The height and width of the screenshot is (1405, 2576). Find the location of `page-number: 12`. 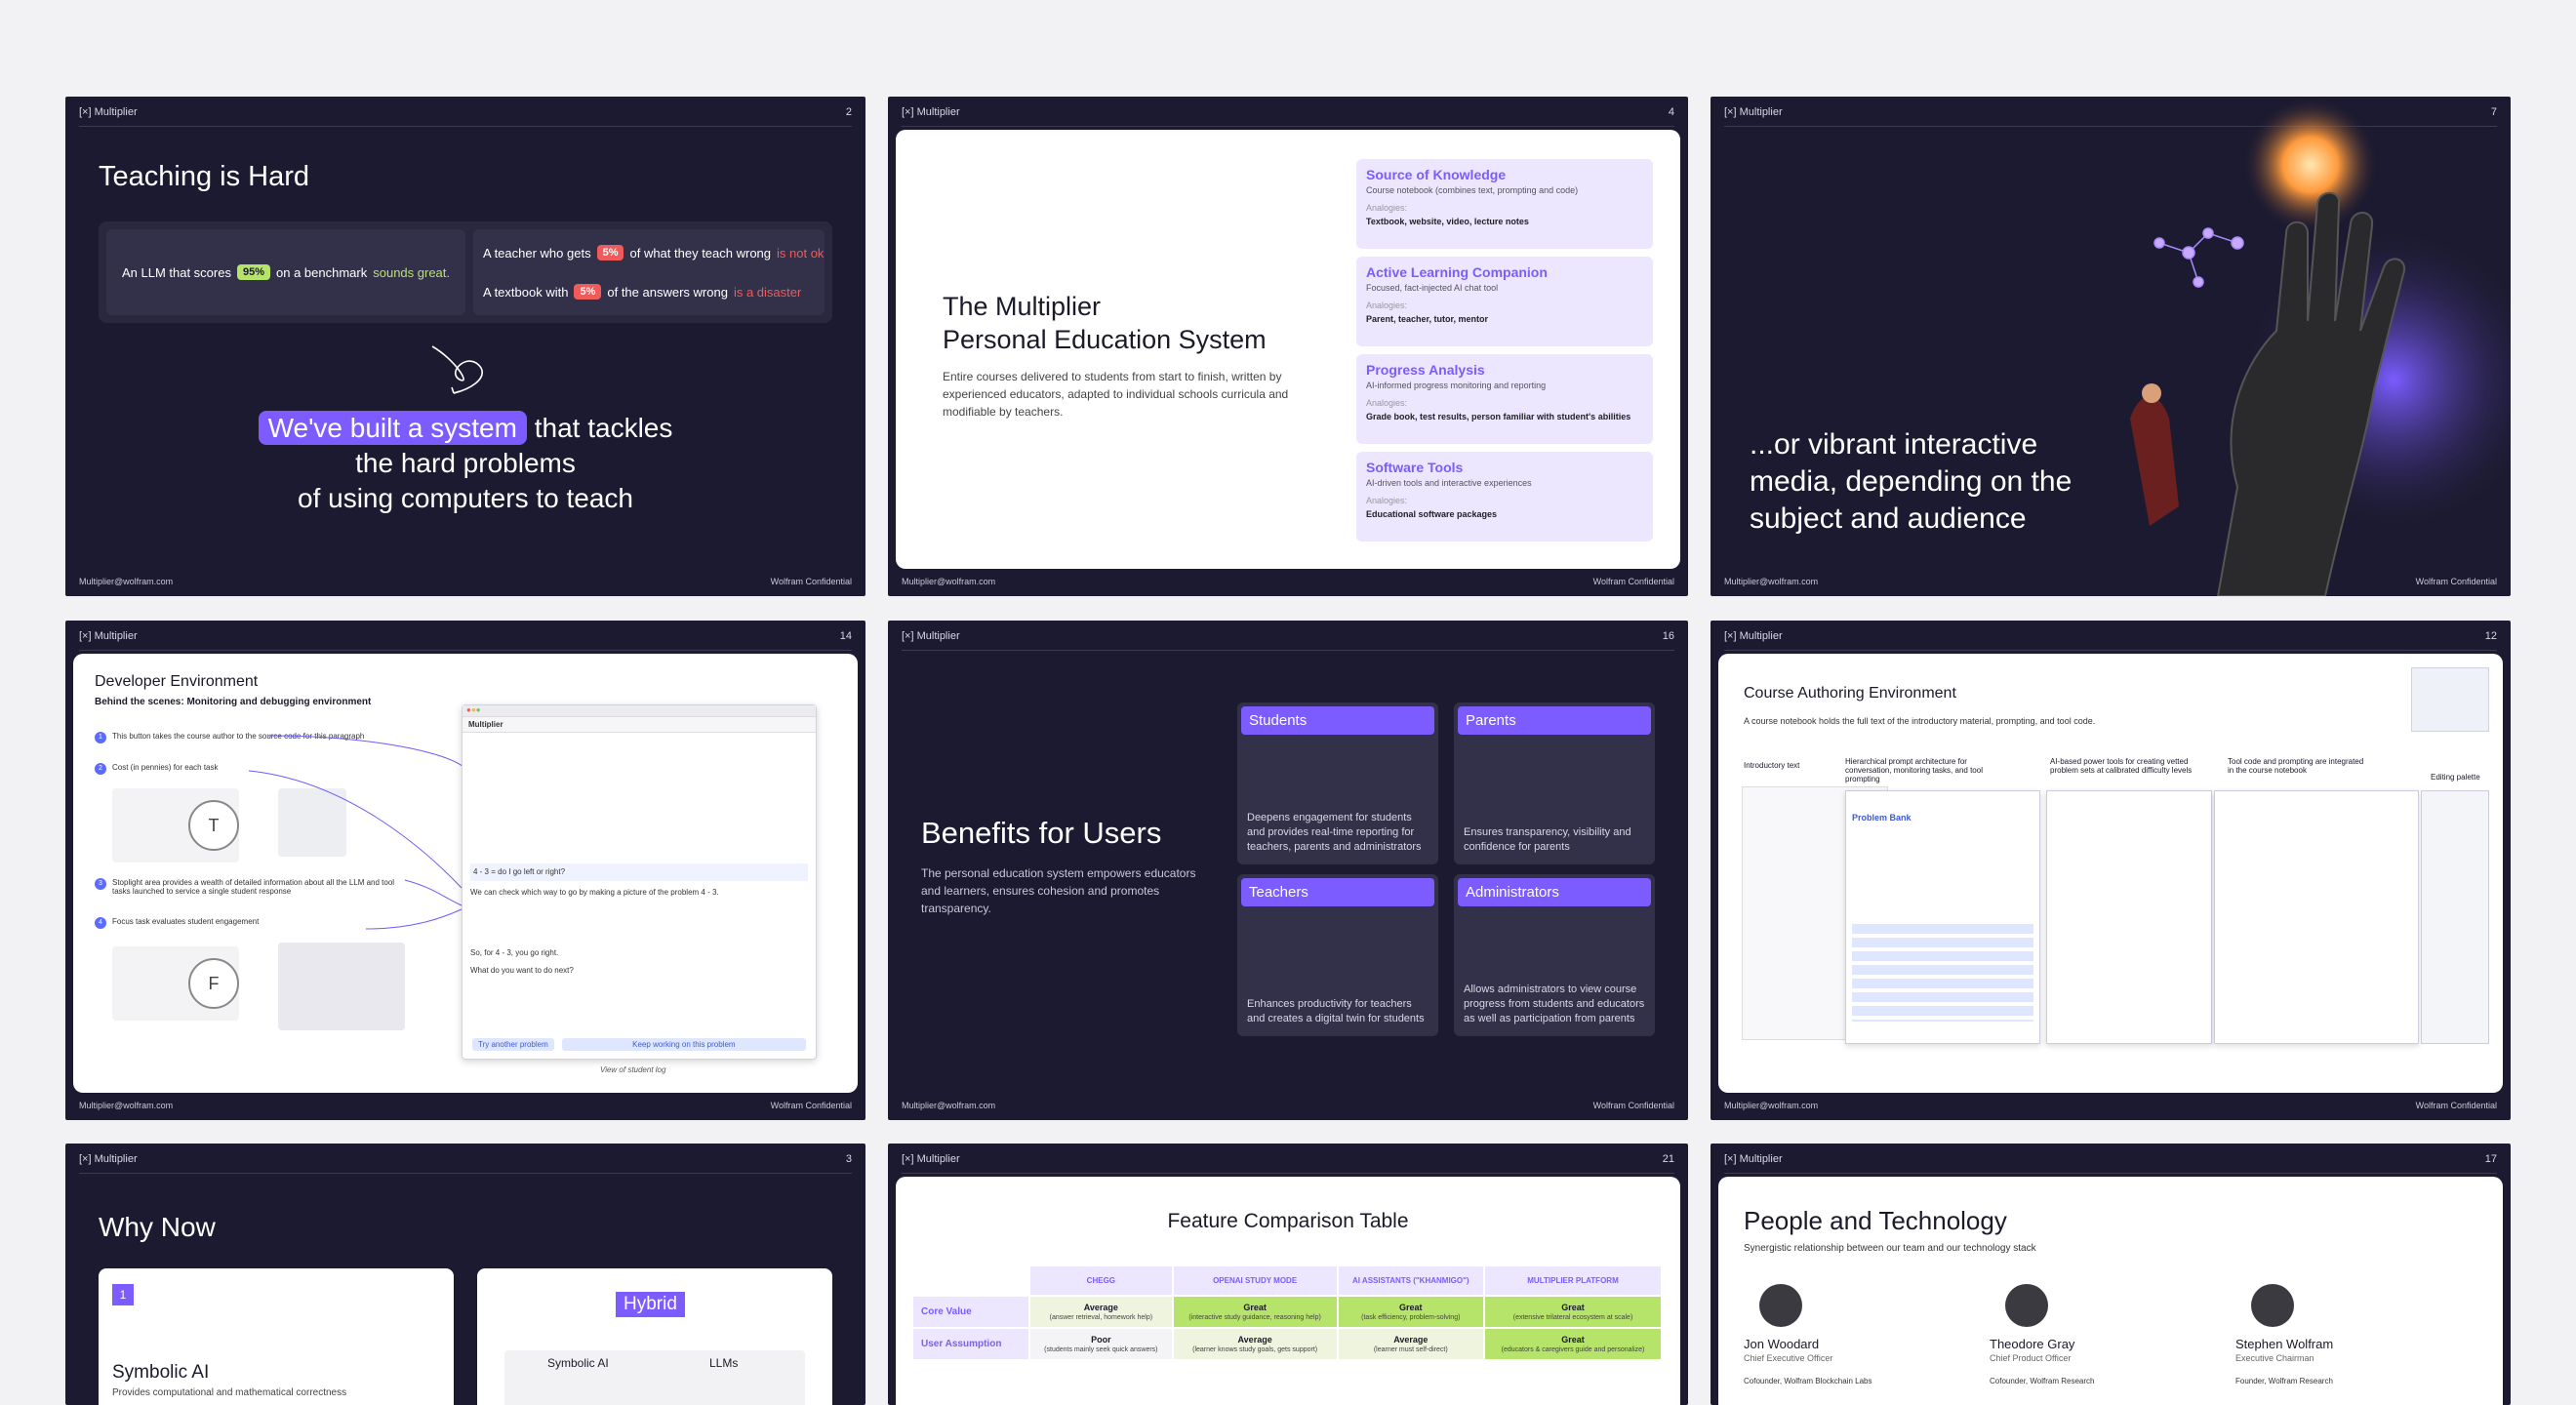

page-number: 12 is located at coordinates (2490, 636).